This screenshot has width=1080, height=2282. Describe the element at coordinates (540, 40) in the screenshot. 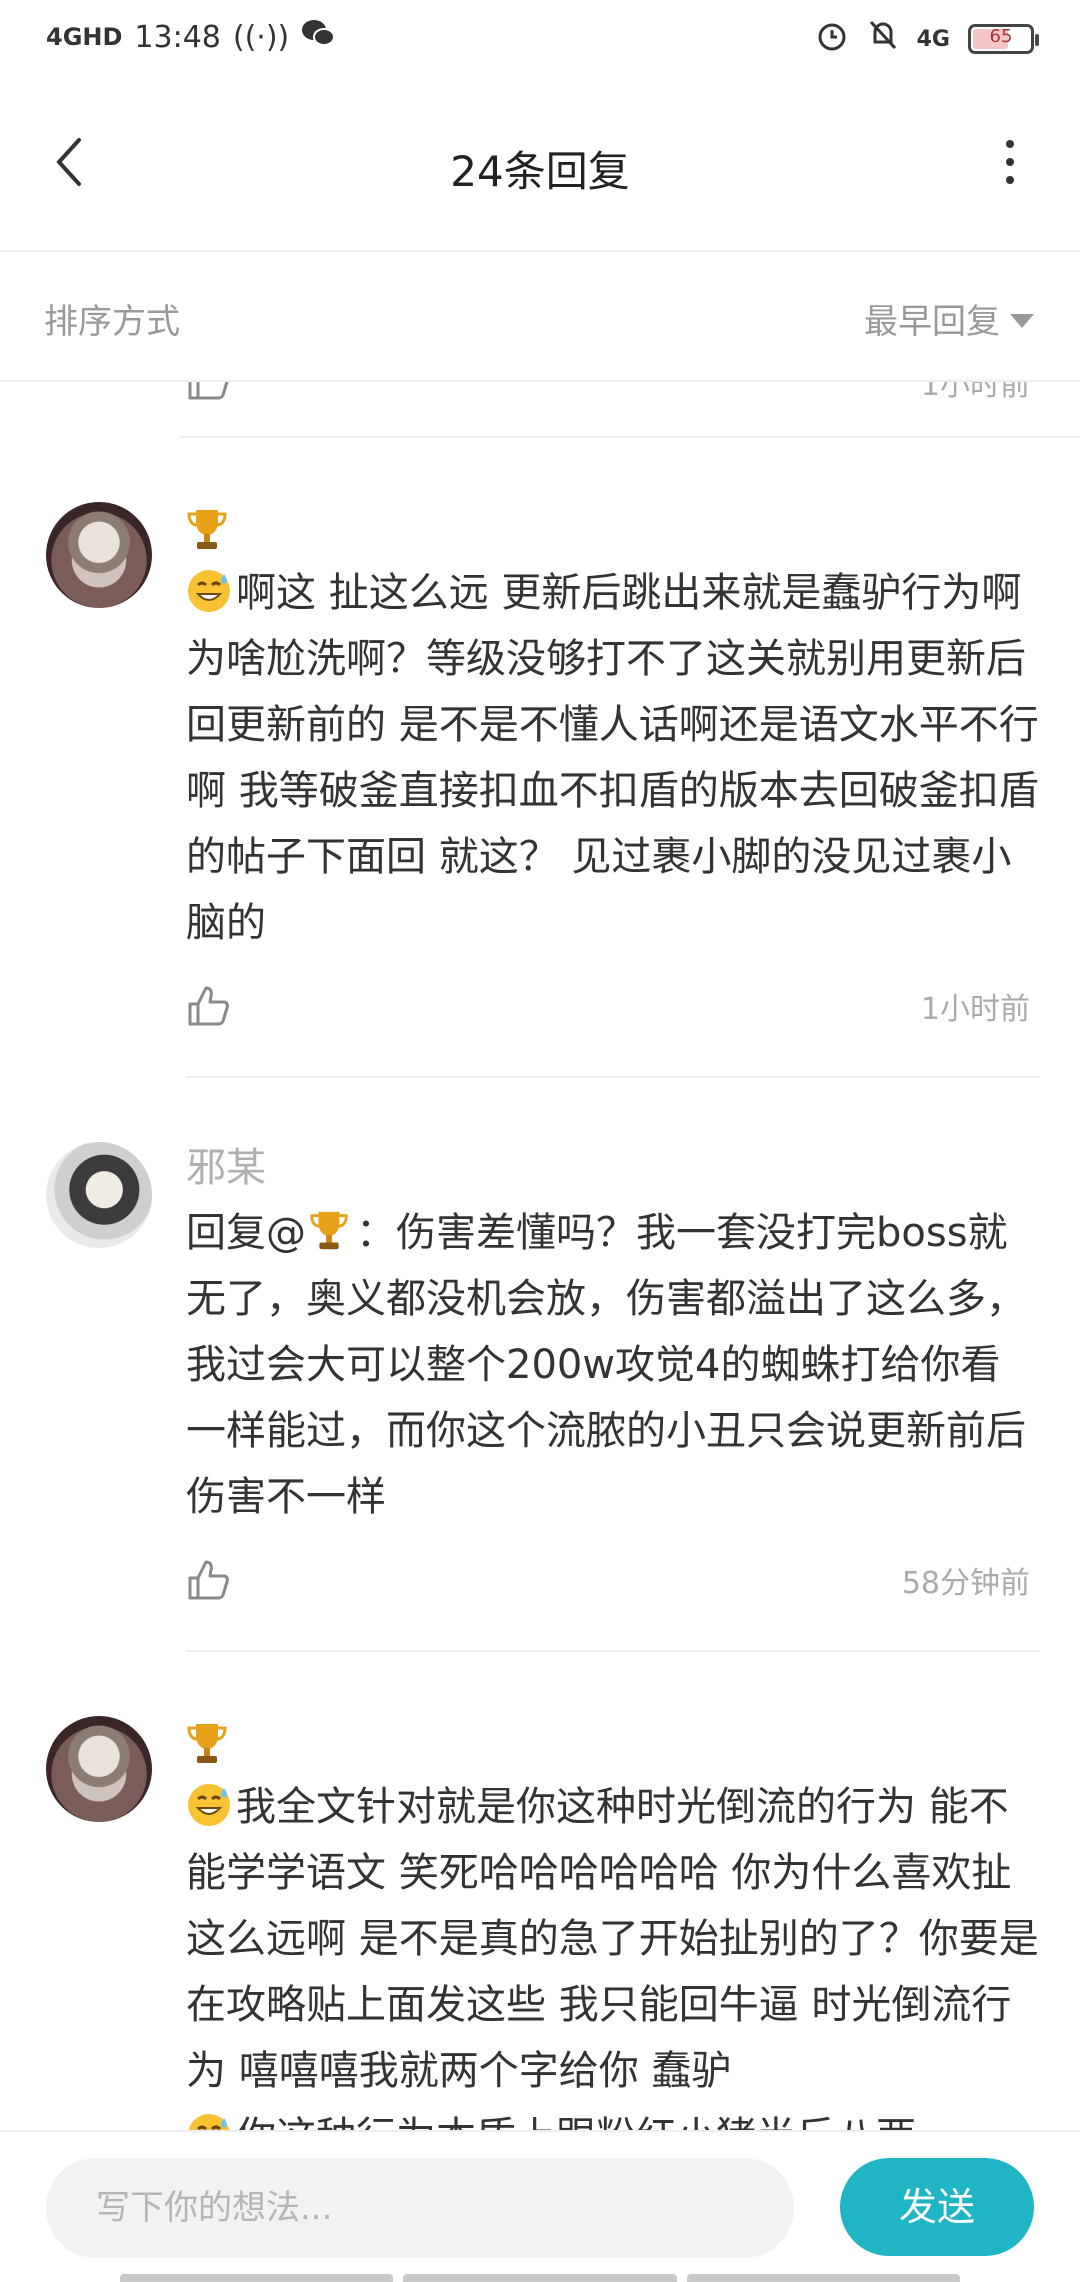

I see `status-bar: 4GHD 13:48 ((·)) 4G 65` at that location.